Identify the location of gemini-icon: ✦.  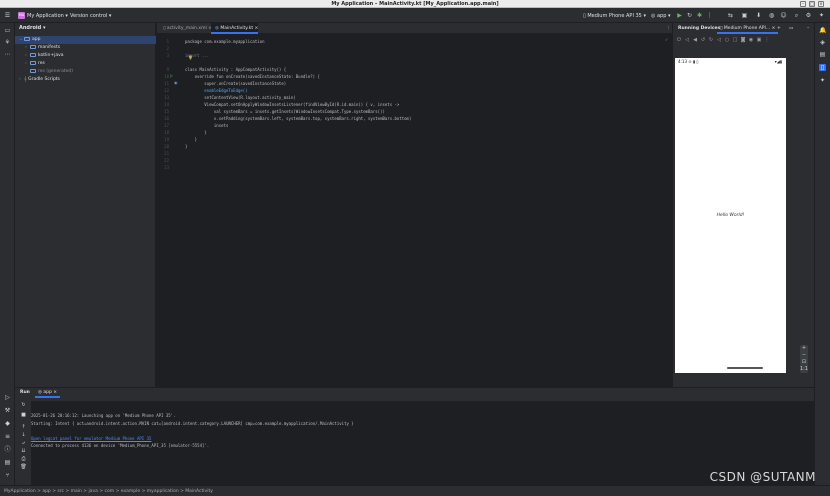
(822, 80).